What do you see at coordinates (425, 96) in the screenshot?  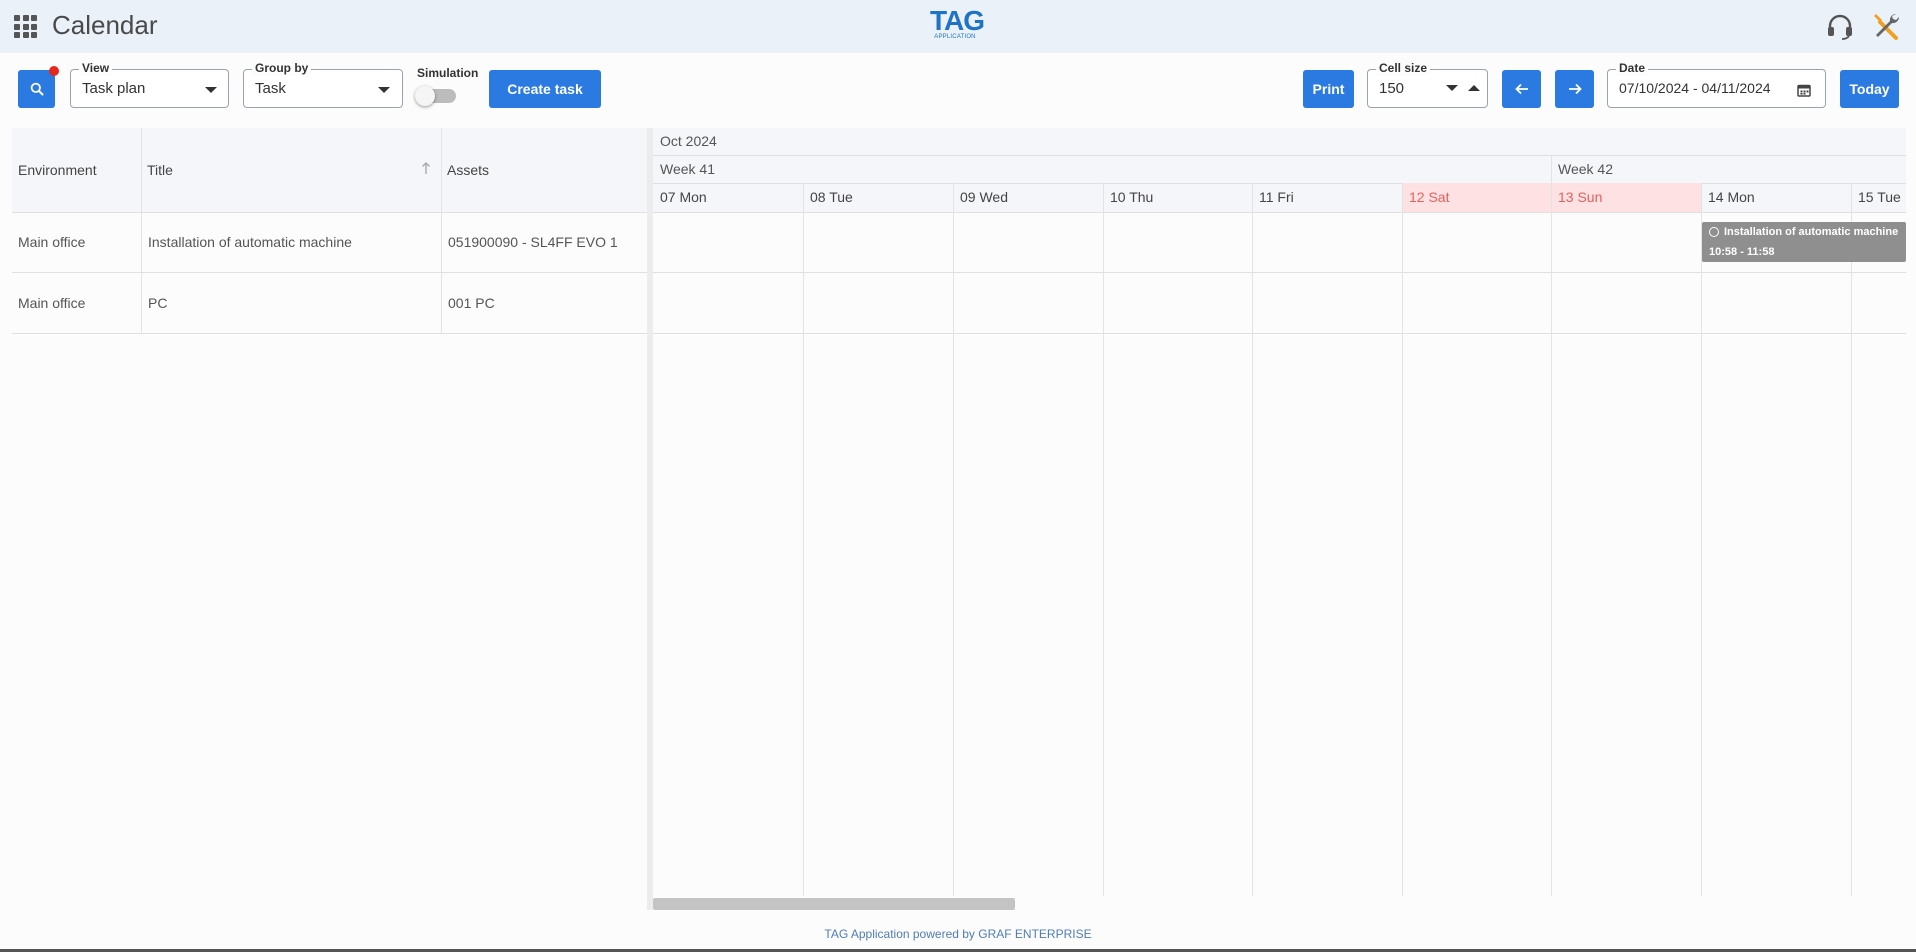 I see `toggle-knob` at bounding box center [425, 96].